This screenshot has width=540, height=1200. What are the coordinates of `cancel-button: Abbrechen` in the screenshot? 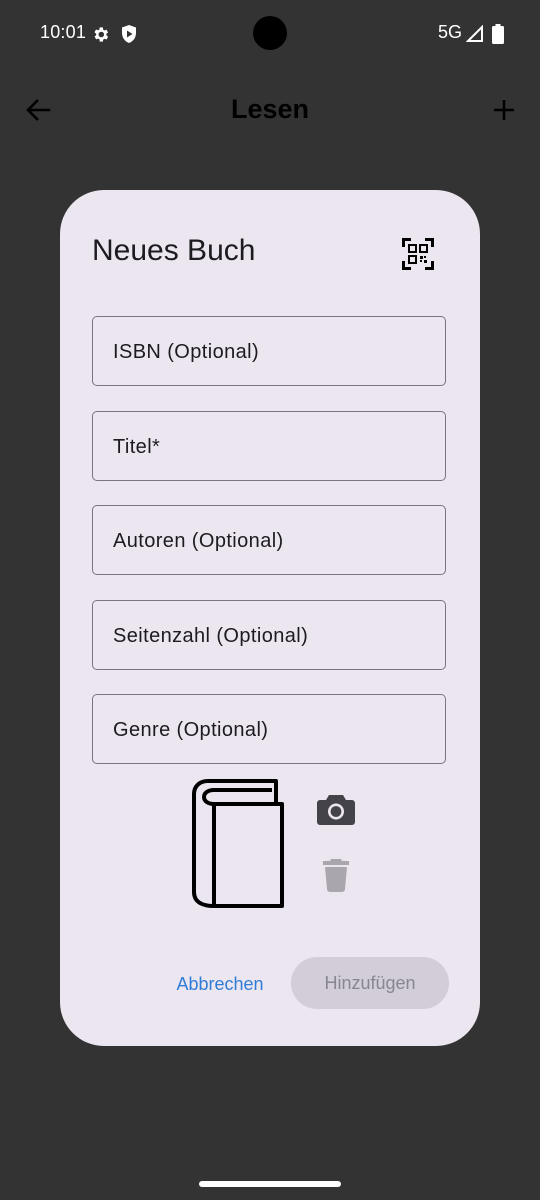 It's located at (220, 984).